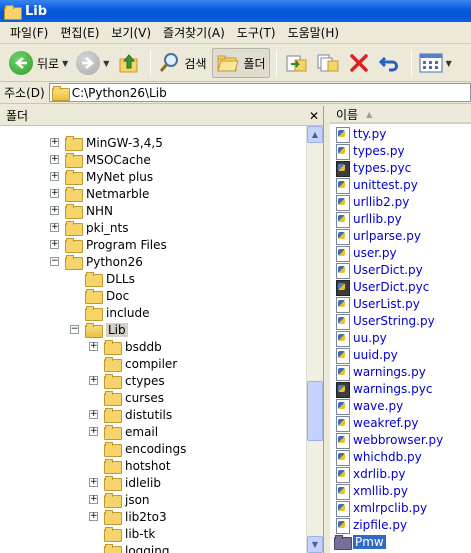 The width and height of the screenshot is (471, 553). I want to click on tree-item: MyNet plus, so click(109, 176).